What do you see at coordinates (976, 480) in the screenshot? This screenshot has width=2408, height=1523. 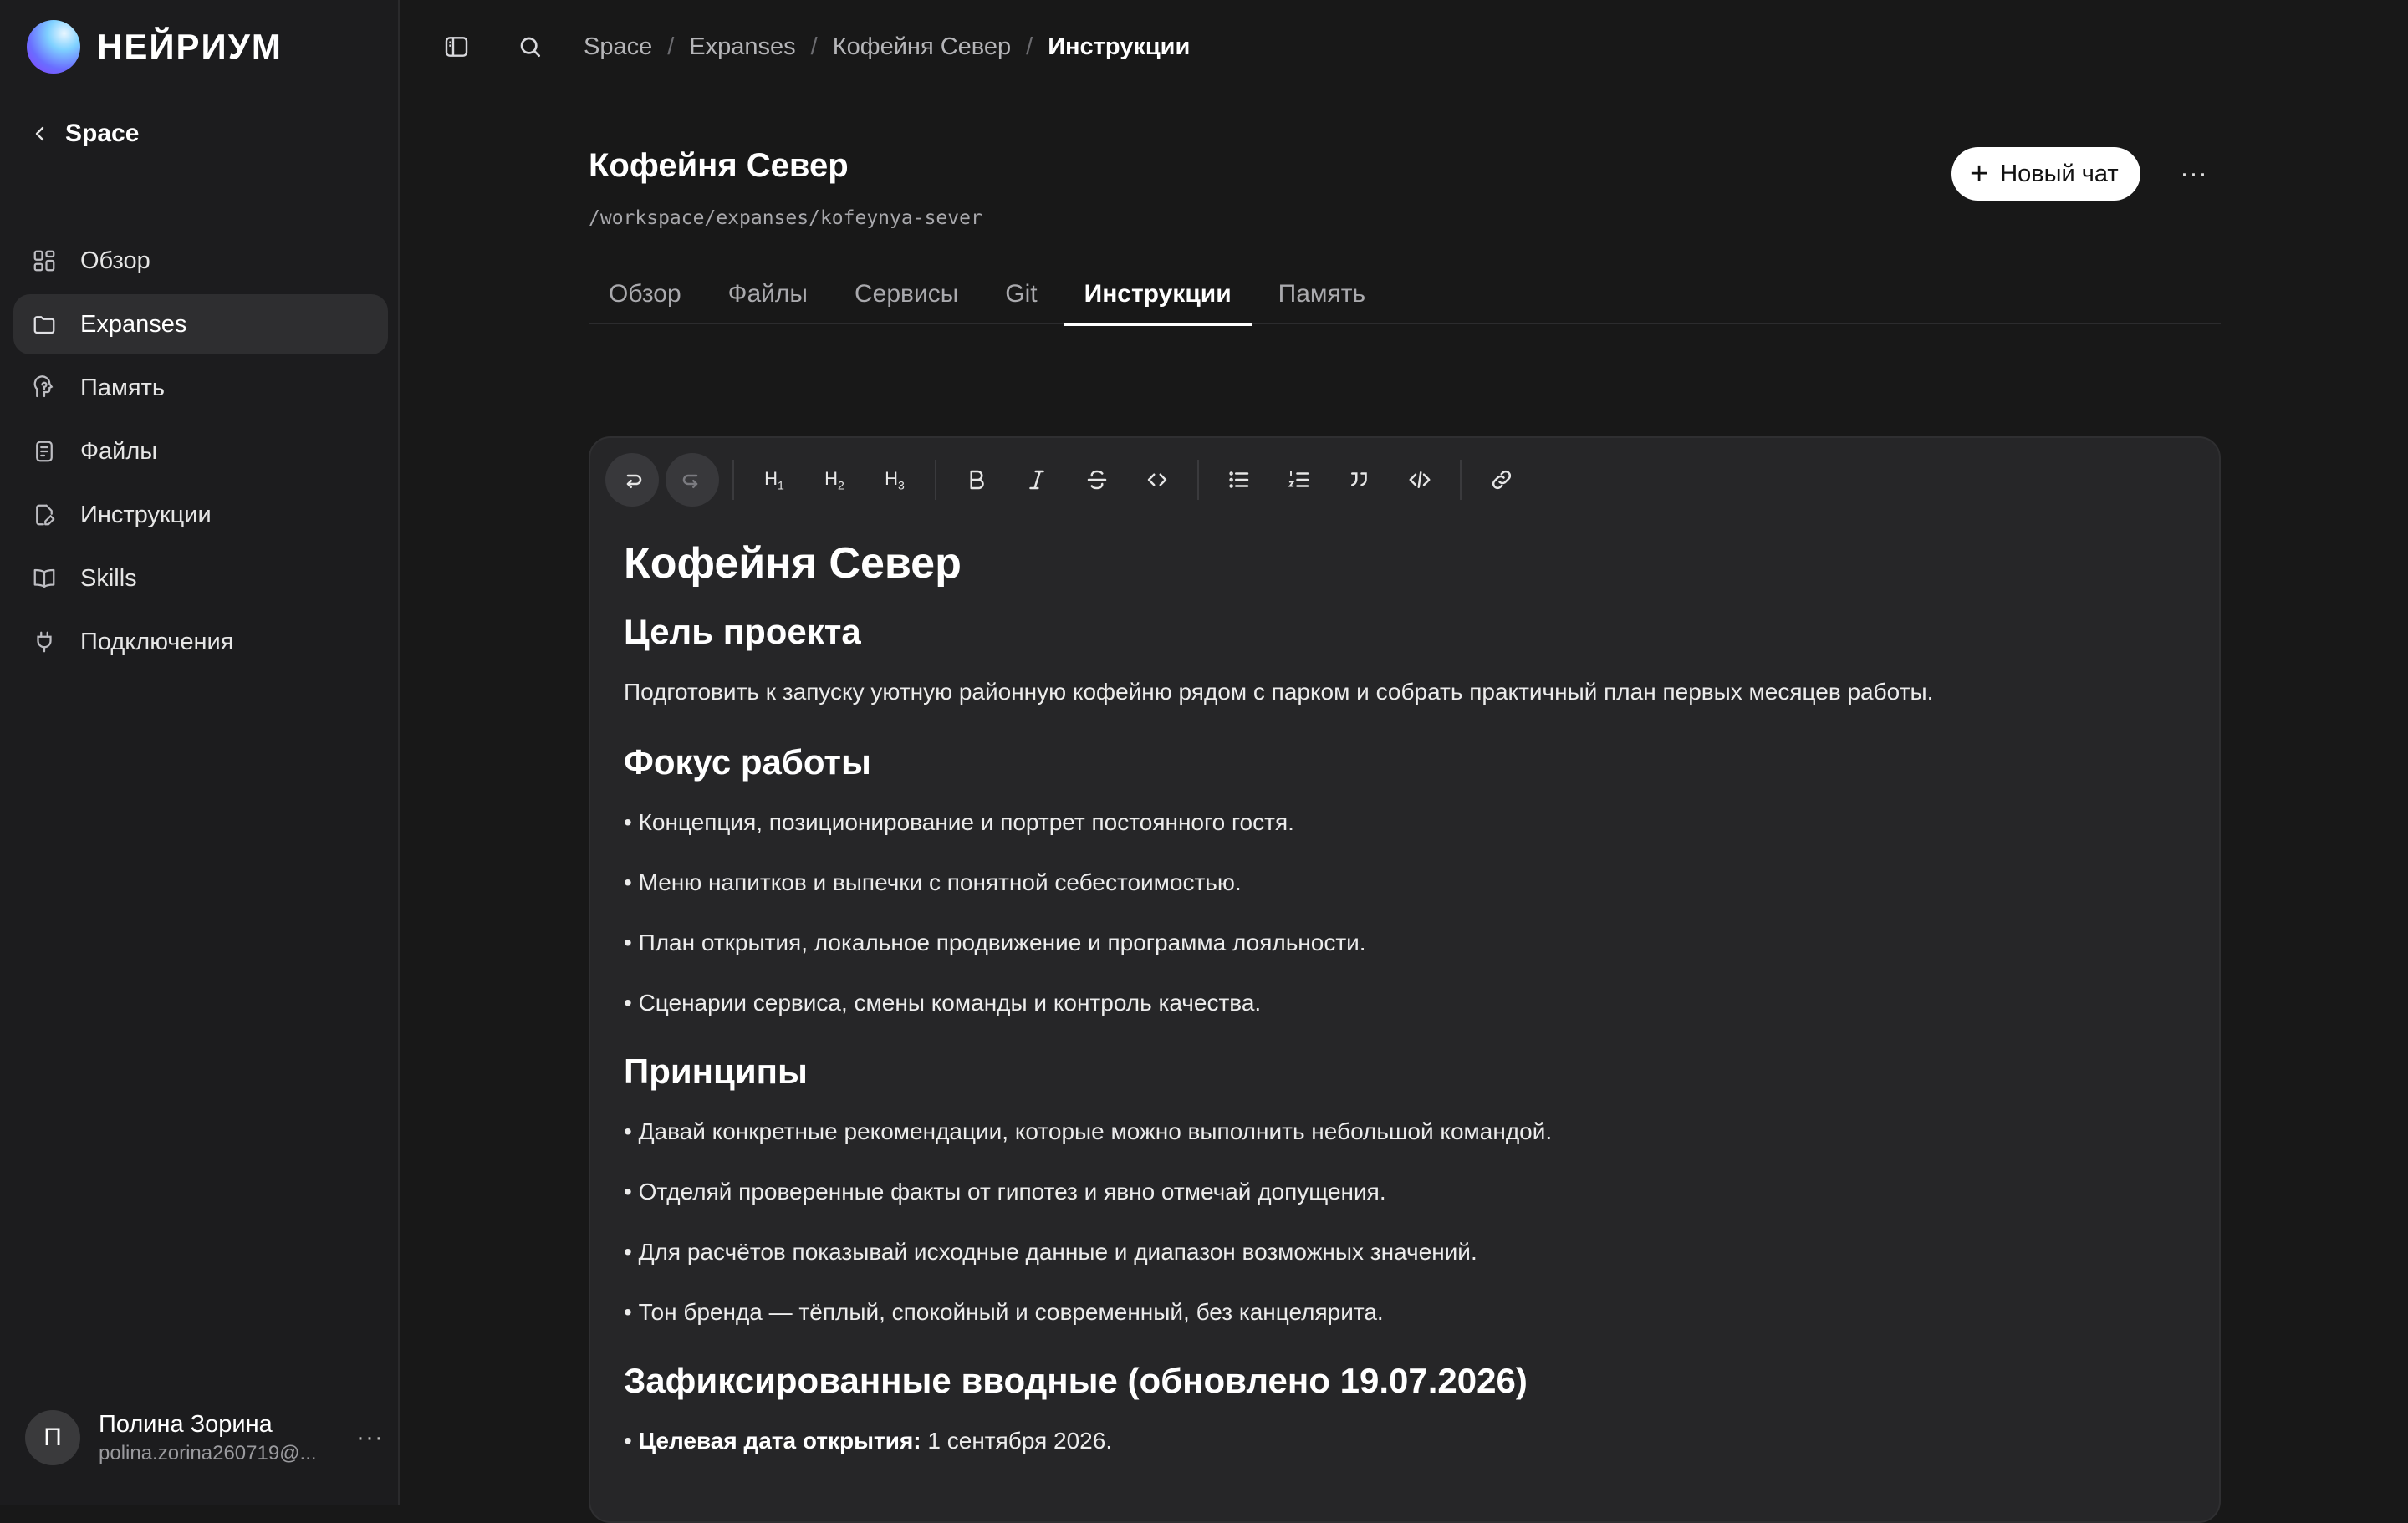 I see `bold-button` at bounding box center [976, 480].